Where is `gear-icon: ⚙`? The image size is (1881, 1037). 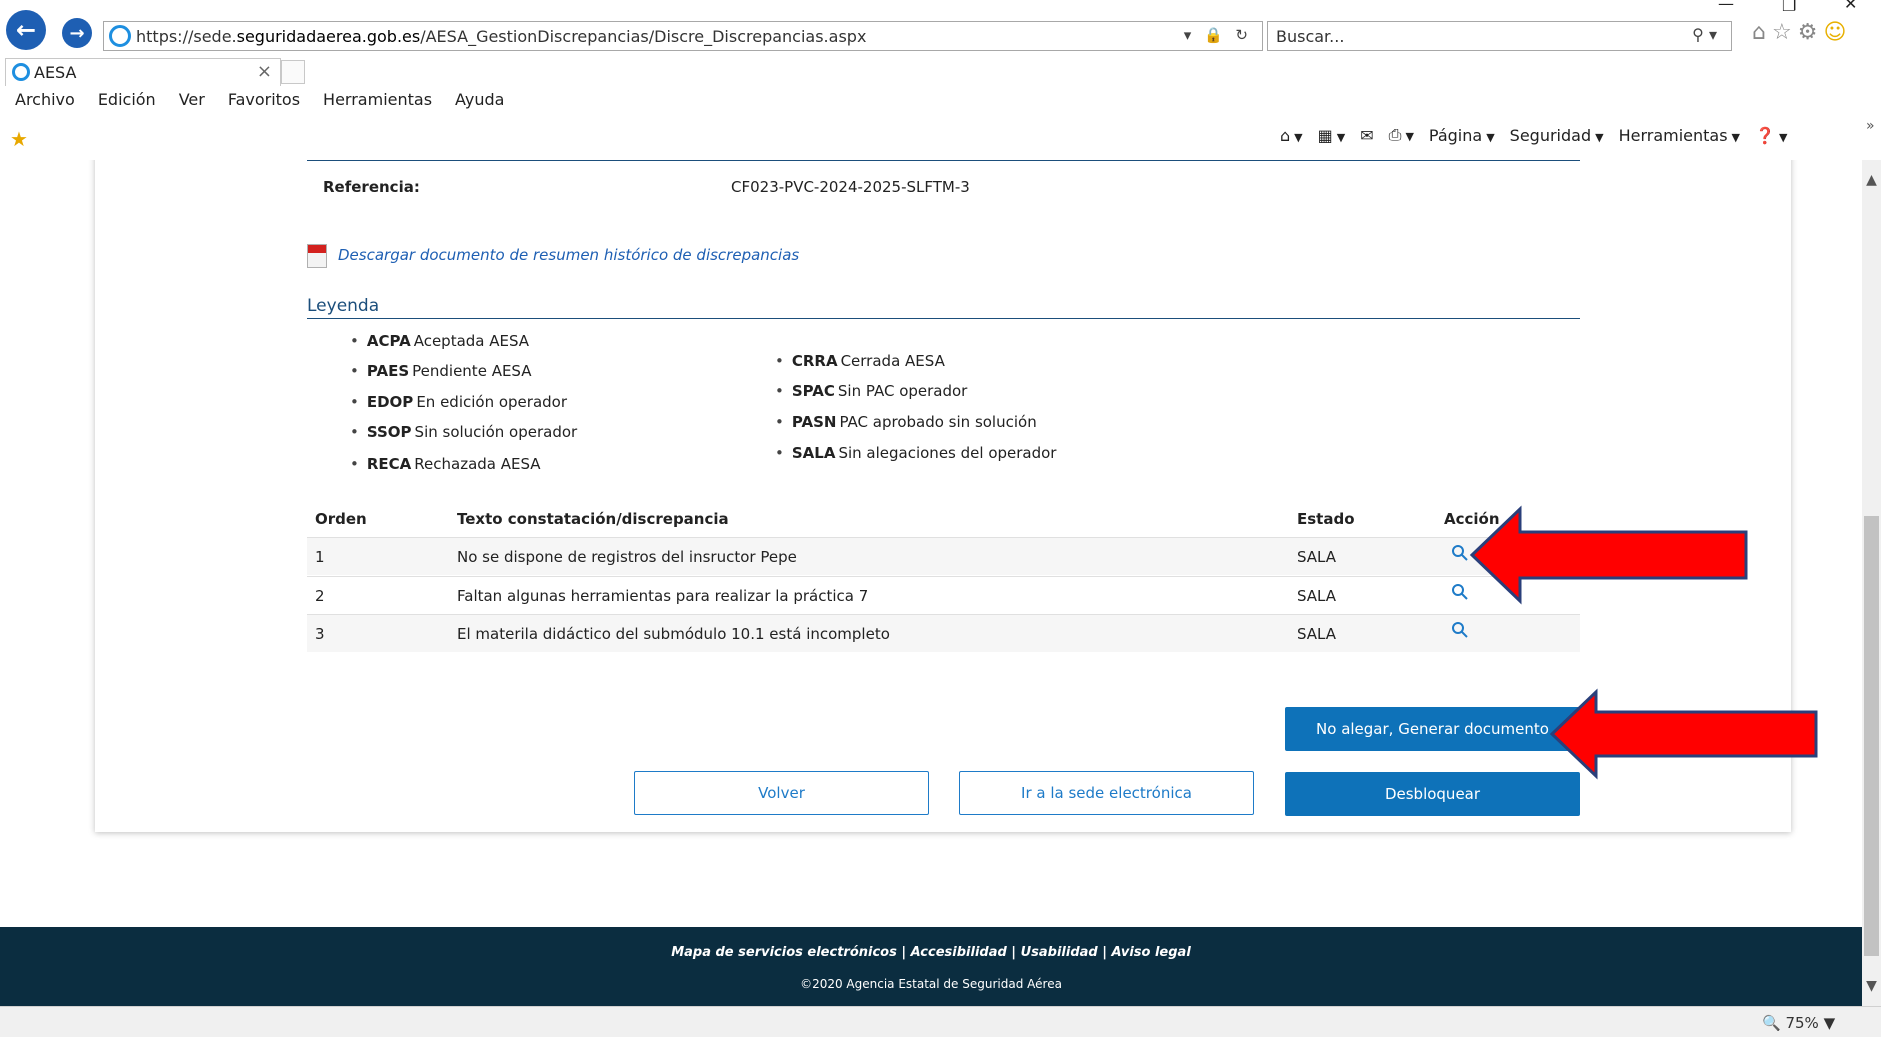
gear-icon: ⚙ is located at coordinates (1811, 32).